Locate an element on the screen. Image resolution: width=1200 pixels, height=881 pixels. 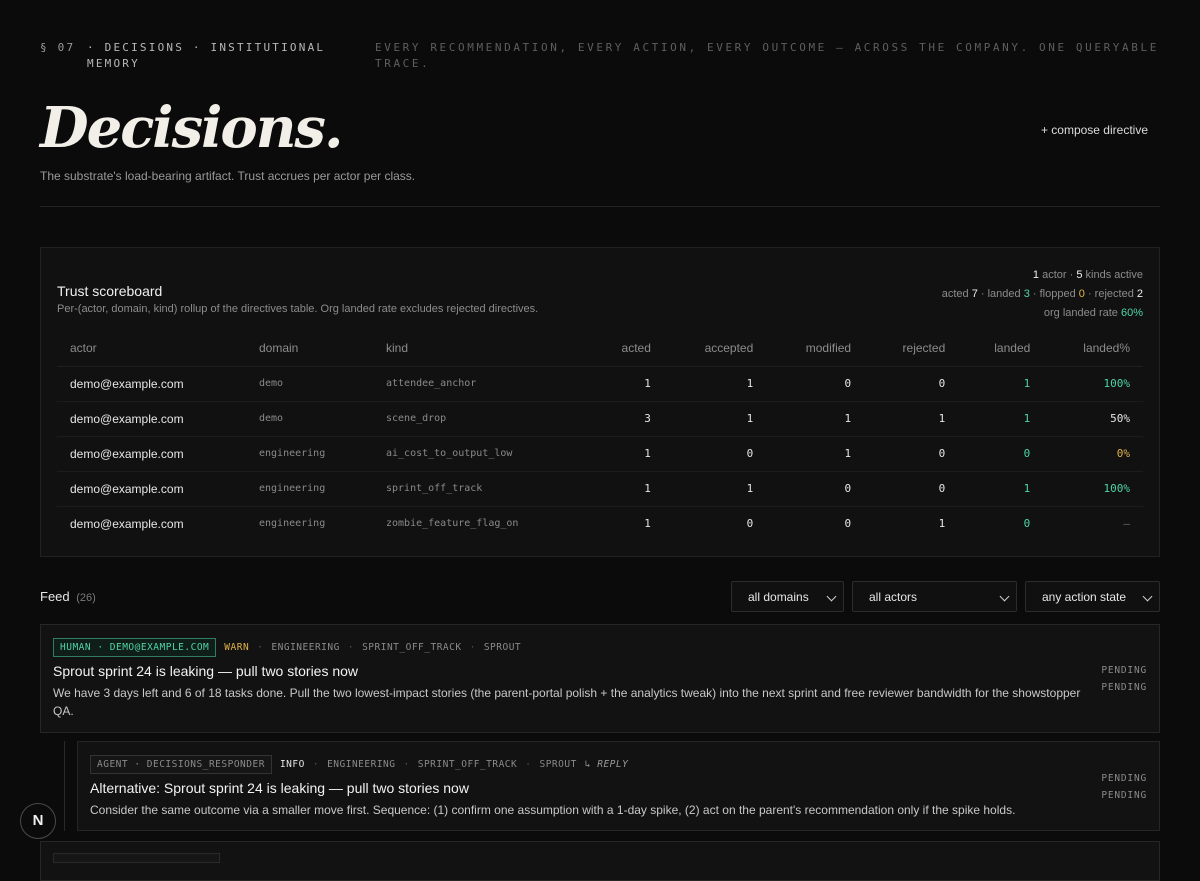
feed-count: (26) is located at coordinates (86, 598).